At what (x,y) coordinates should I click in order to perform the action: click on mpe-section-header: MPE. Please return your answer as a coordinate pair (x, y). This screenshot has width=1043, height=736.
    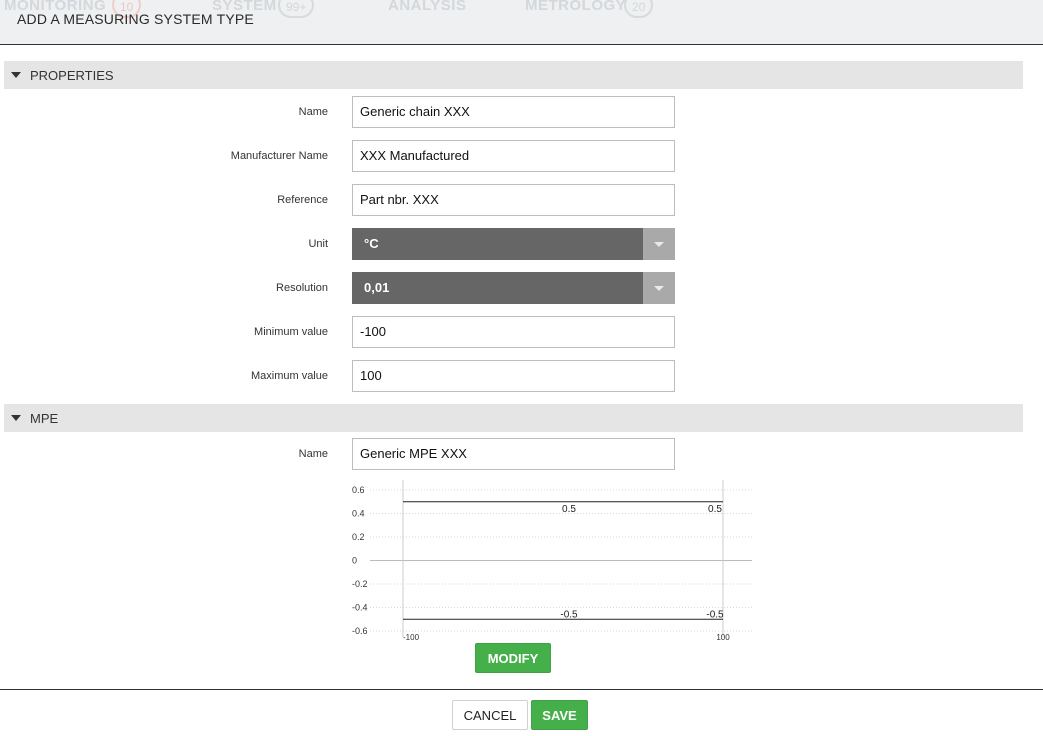
    Looking at the image, I should click on (513, 418).